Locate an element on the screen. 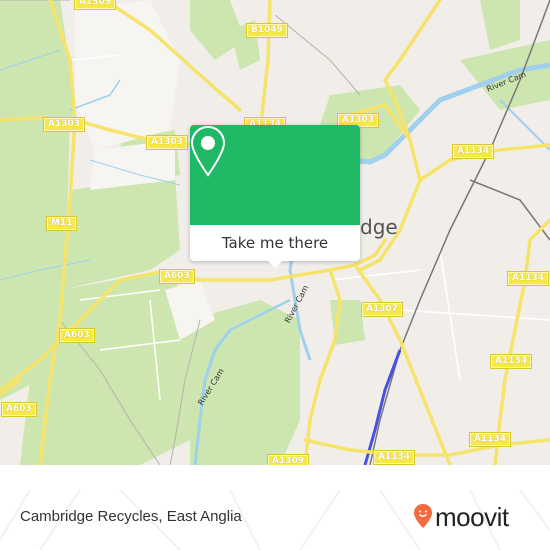 This screenshot has width=550, height=550. footer: Cambridge Recycles, East Anglia moovit is located at coordinates (275, 520).